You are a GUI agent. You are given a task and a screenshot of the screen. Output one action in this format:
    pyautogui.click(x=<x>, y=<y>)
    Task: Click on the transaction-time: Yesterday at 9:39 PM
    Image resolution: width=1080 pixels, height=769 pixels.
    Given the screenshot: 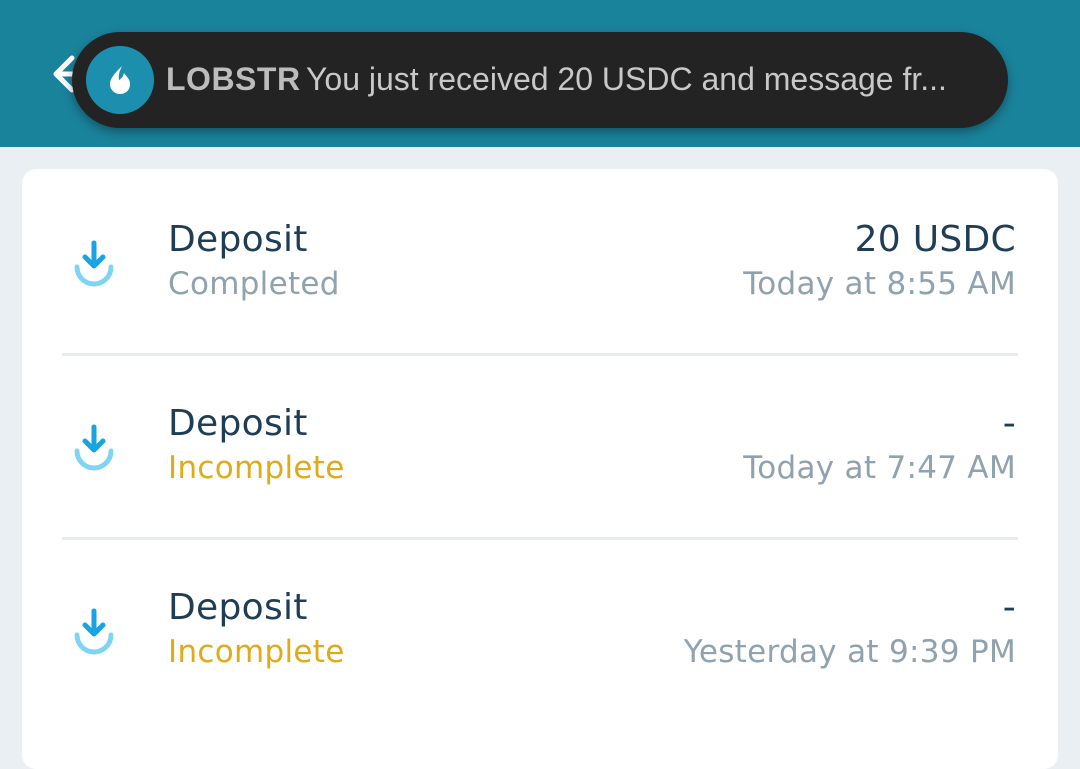 What is the action you would take?
    pyautogui.click(x=849, y=652)
    